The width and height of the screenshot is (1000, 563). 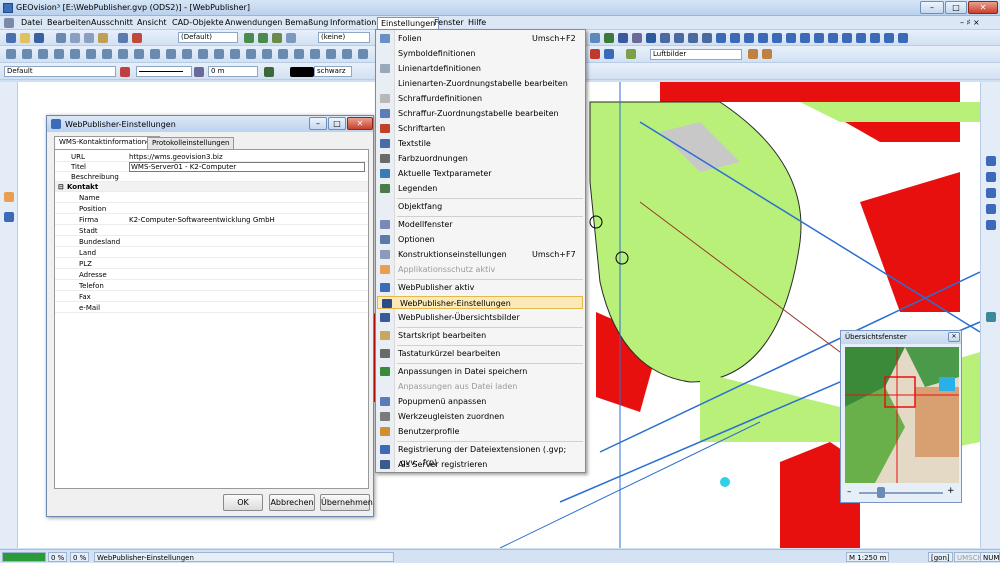 What do you see at coordinates (480, 188) in the screenshot?
I see `menu-item-legenden: Legenden` at bounding box center [480, 188].